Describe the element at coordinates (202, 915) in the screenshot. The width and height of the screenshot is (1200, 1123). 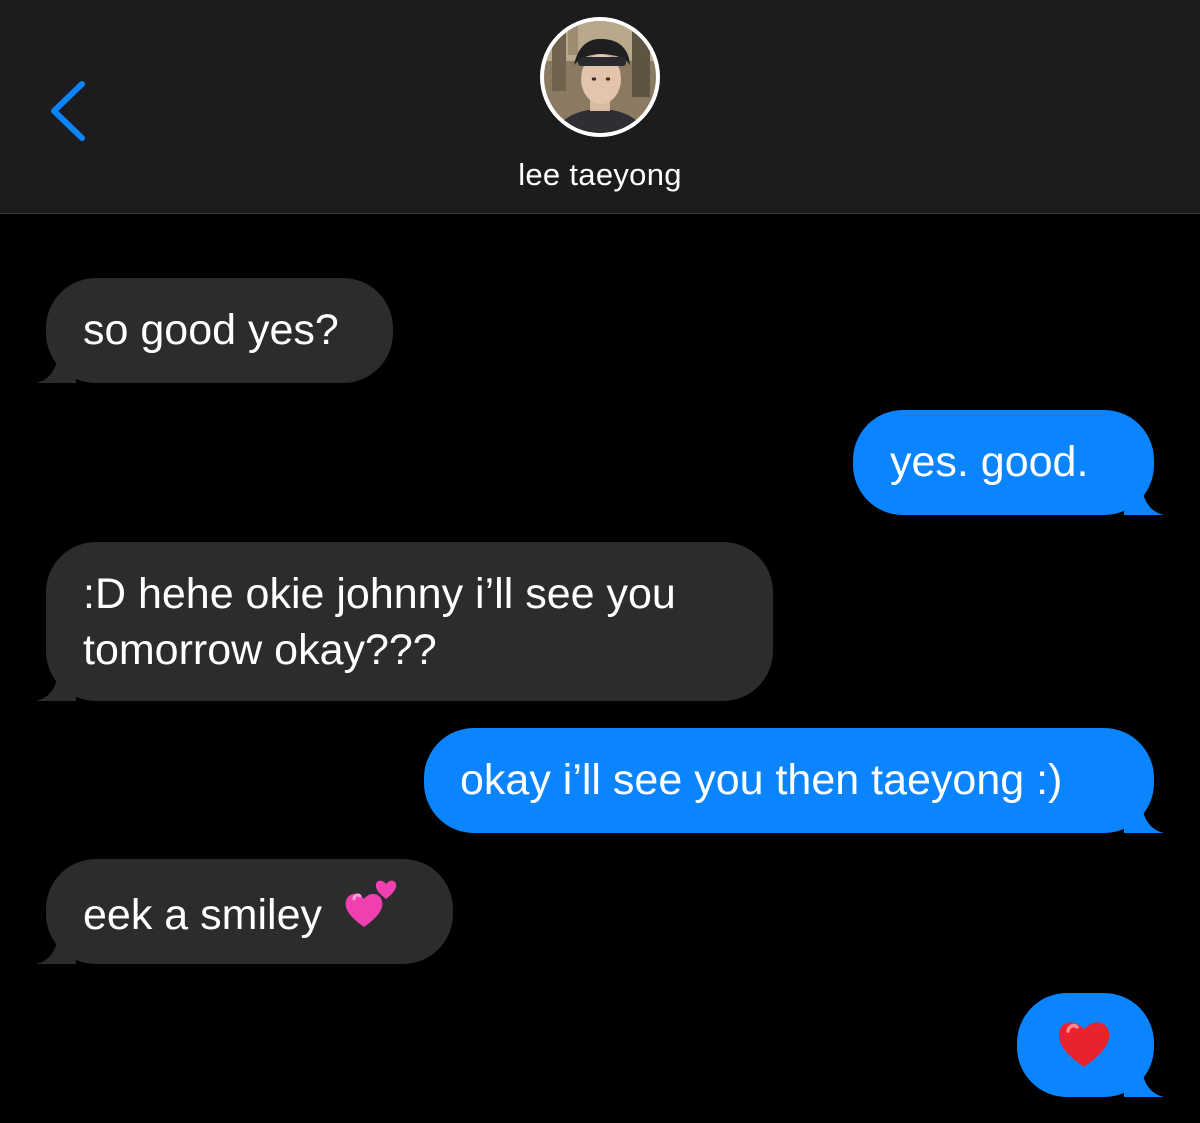
I see `message-text: eek a smiley` at that location.